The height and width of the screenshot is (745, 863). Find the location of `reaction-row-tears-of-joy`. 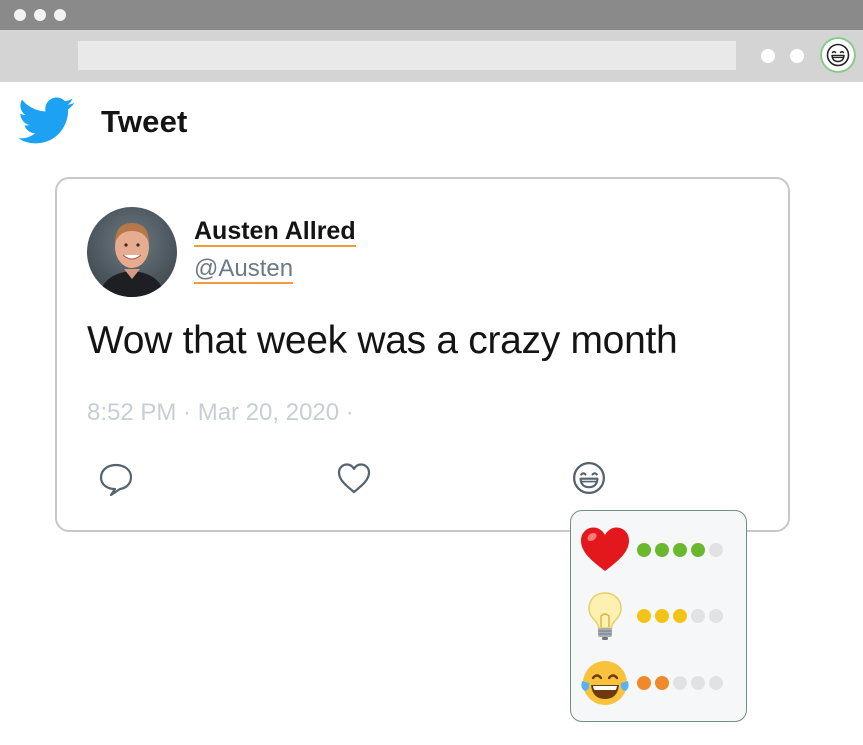

reaction-row-tears-of-joy is located at coordinates (659, 683).